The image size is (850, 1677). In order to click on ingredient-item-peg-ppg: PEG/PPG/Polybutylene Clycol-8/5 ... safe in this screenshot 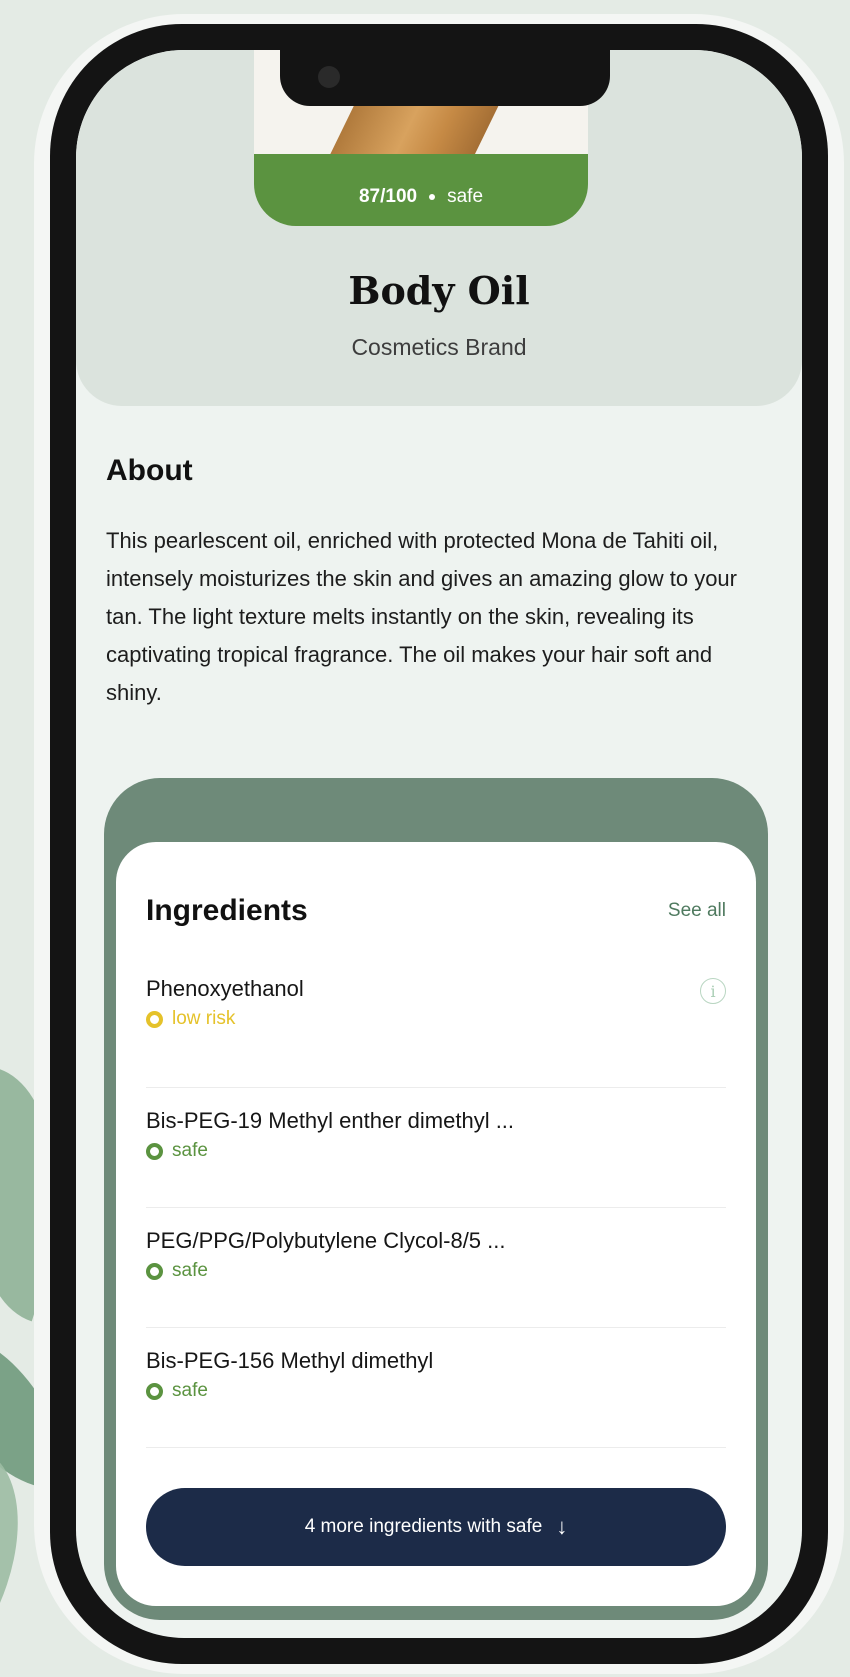, I will do `click(436, 1268)`.